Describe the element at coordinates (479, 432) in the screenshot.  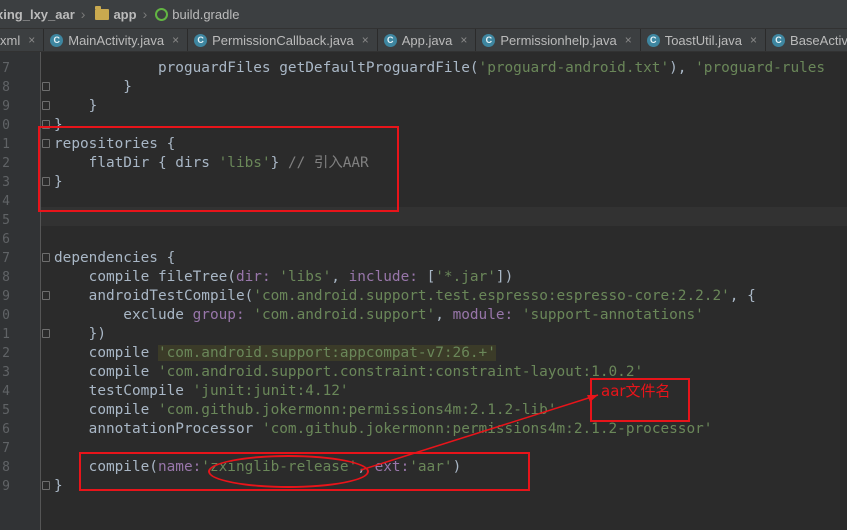
I see `annotation-arrow` at that location.